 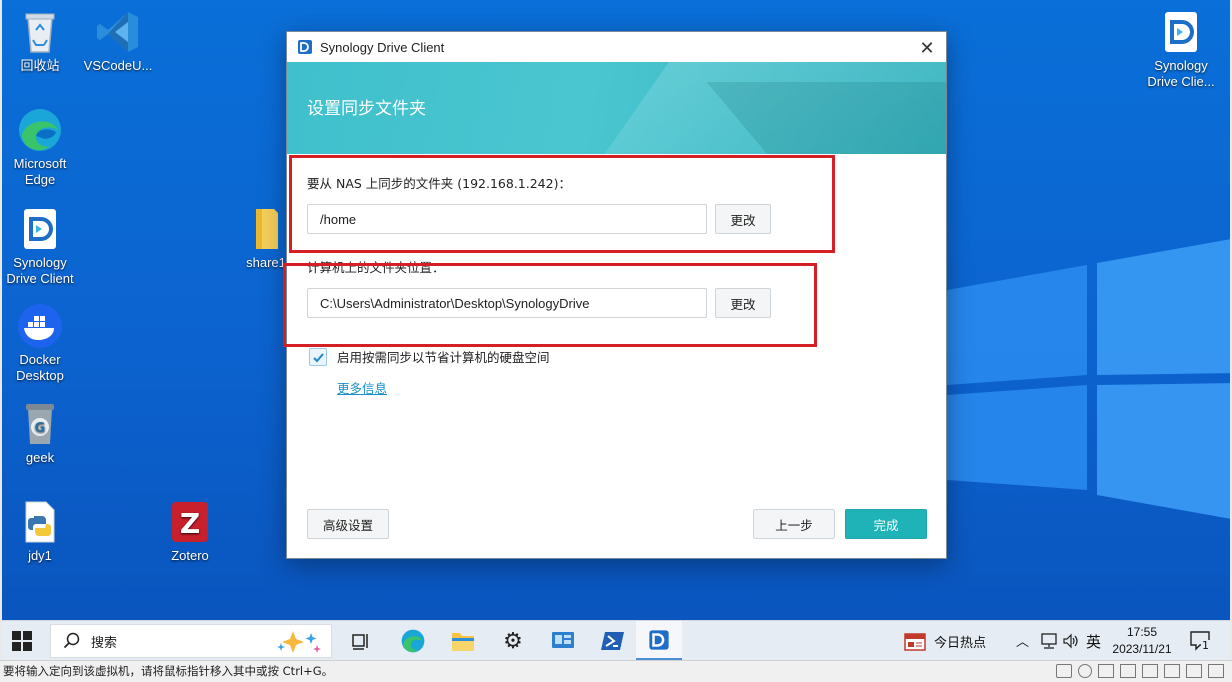 I want to click on desktop-icon-jdy1: jdy1, so click(x=40, y=531).